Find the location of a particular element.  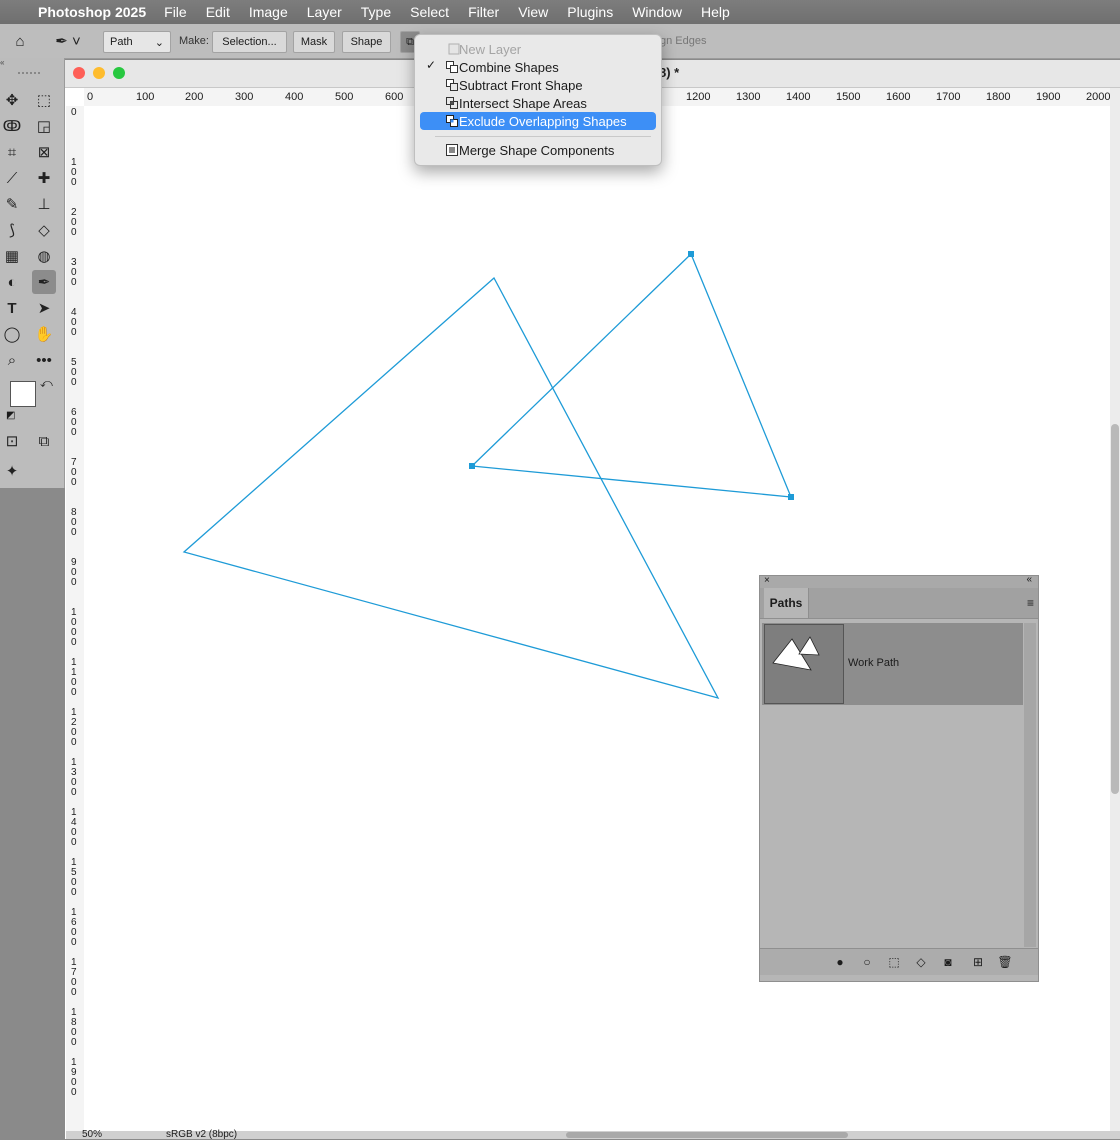

app-menu: Photoshop 2025 is located at coordinates (92, 12).